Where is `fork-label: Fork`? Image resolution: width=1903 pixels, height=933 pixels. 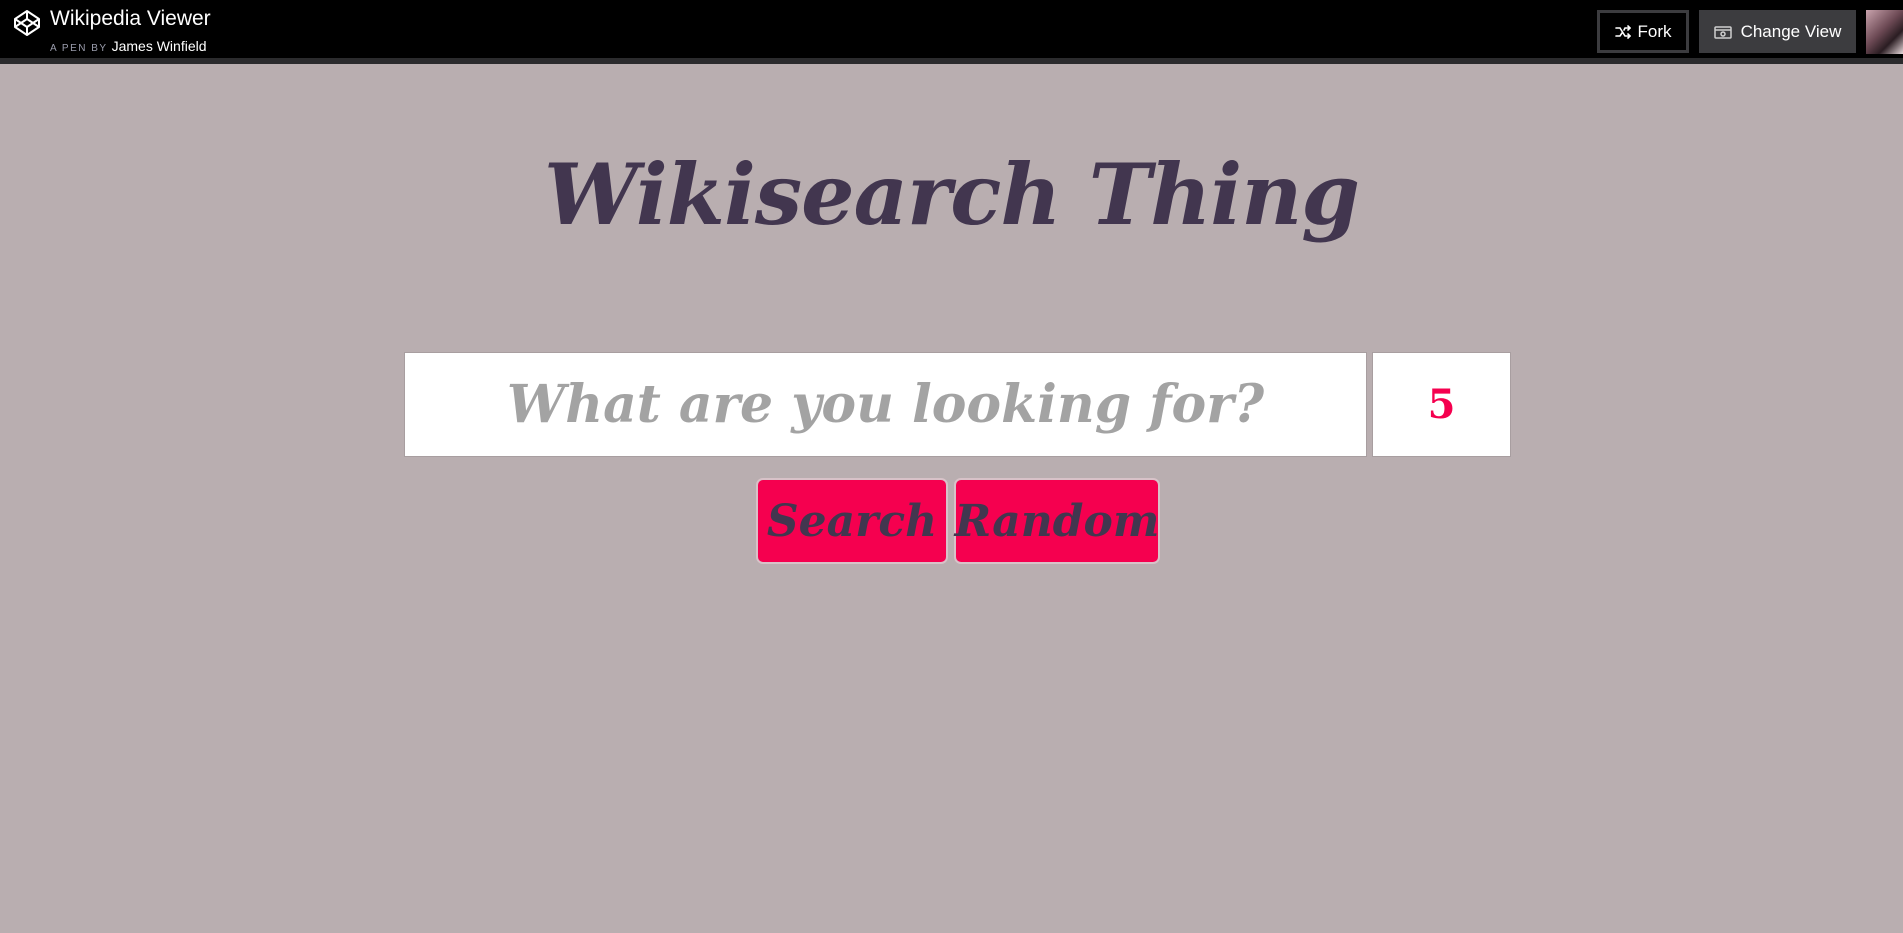
fork-label: Fork is located at coordinates (1654, 31).